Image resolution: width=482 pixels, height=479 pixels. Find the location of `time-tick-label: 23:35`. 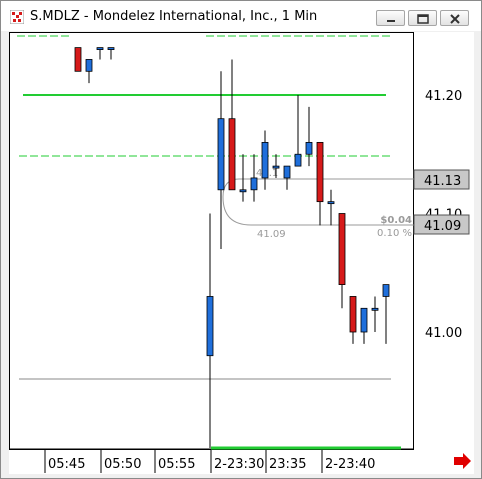

time-tick-label: 23:35 is located at coordinates (287, 464).